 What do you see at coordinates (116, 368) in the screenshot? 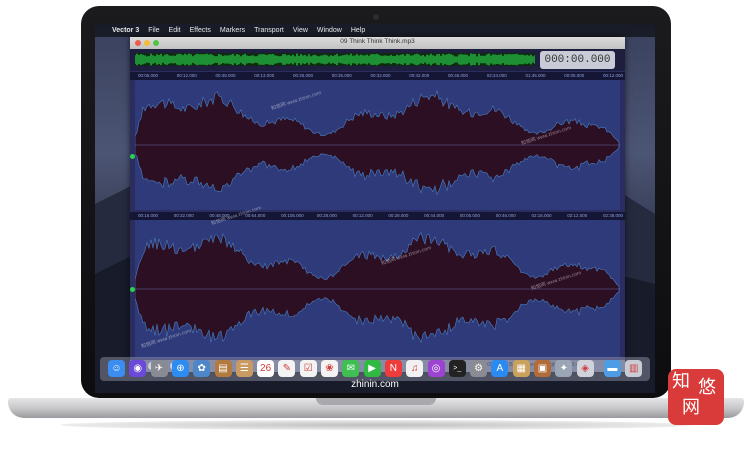
I see `finder-icon: ☺` at bounding box center [116, 368].